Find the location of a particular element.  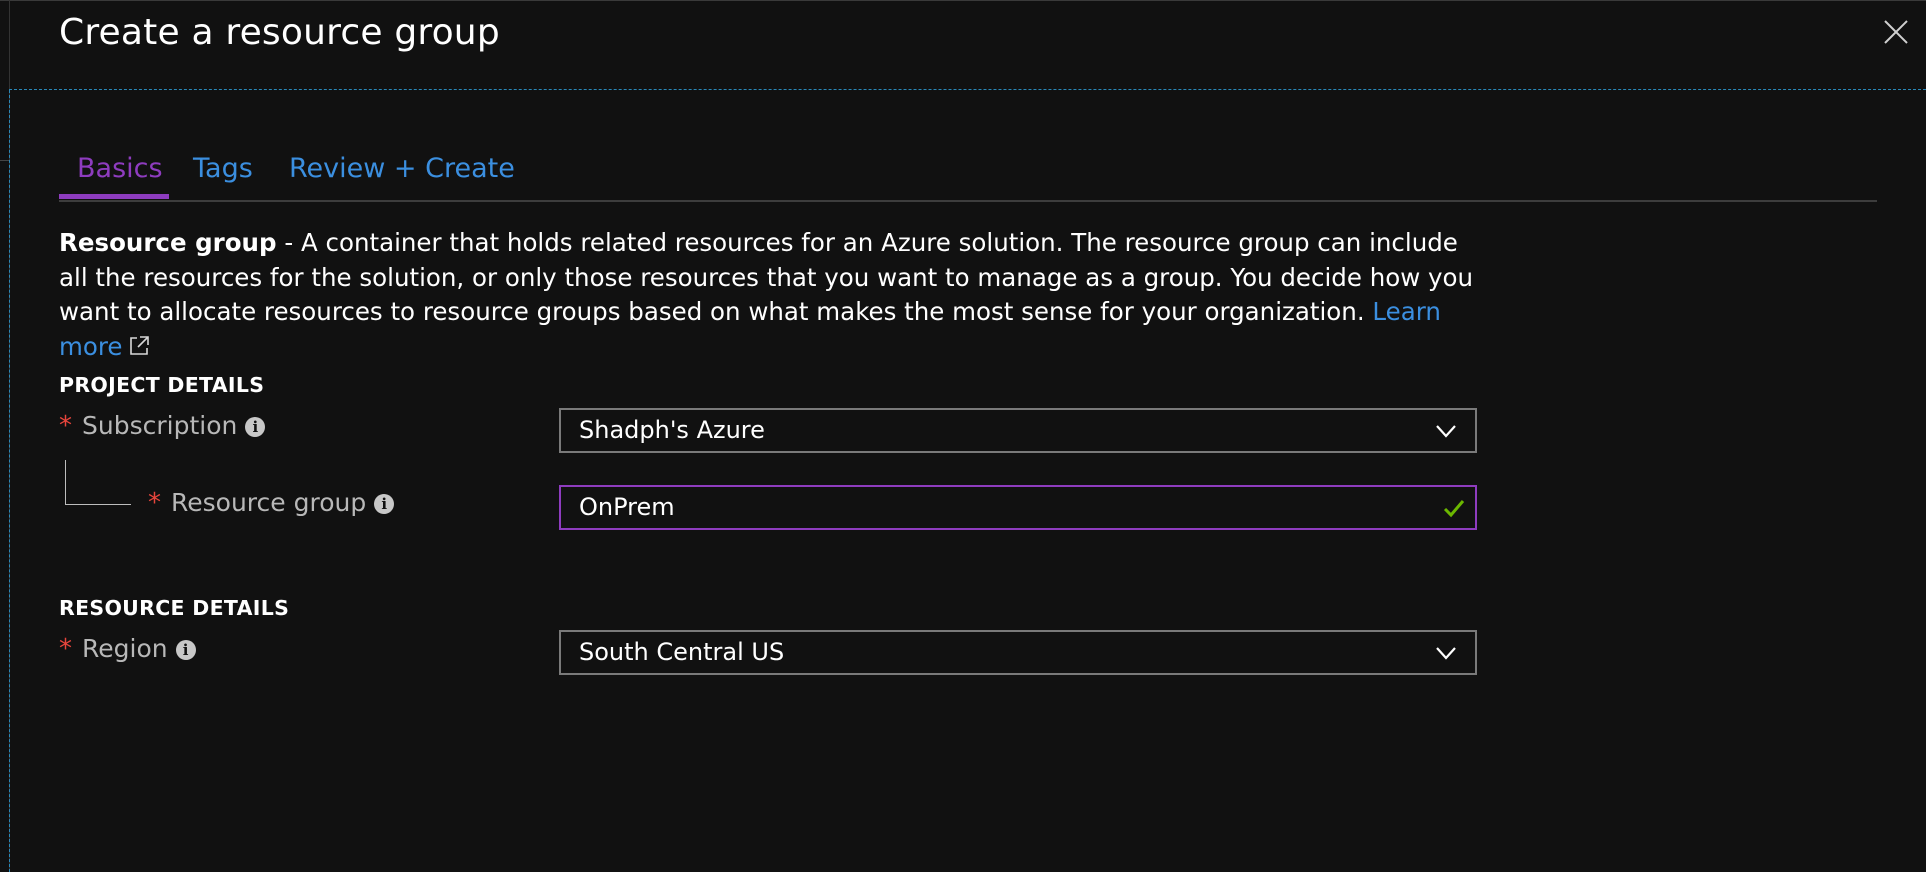

close-button is located at coordinates (1896, 32).